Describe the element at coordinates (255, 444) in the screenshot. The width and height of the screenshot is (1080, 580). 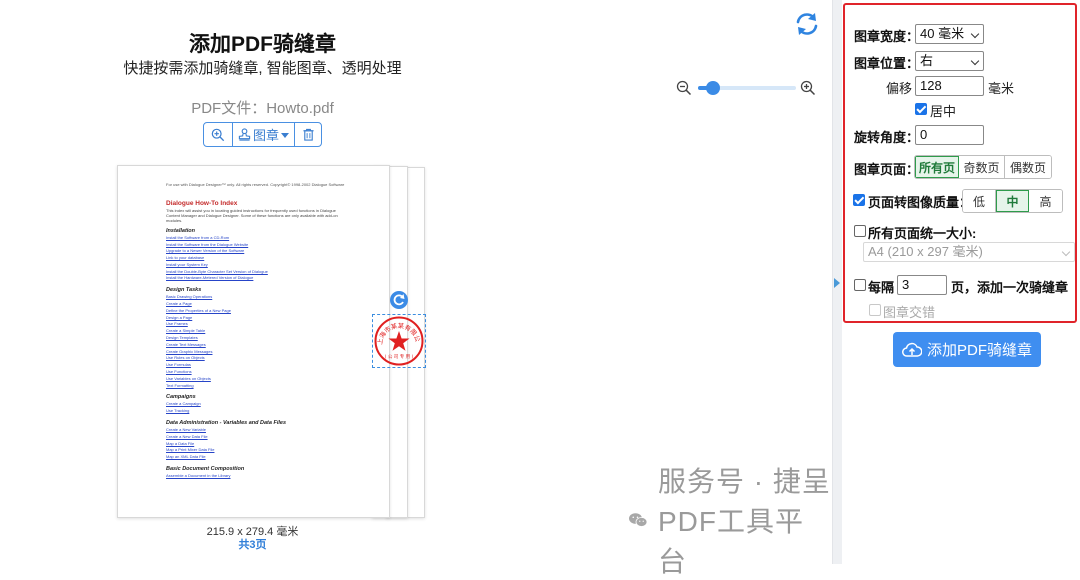
I see `doc-link: Map a Data File` at that location.